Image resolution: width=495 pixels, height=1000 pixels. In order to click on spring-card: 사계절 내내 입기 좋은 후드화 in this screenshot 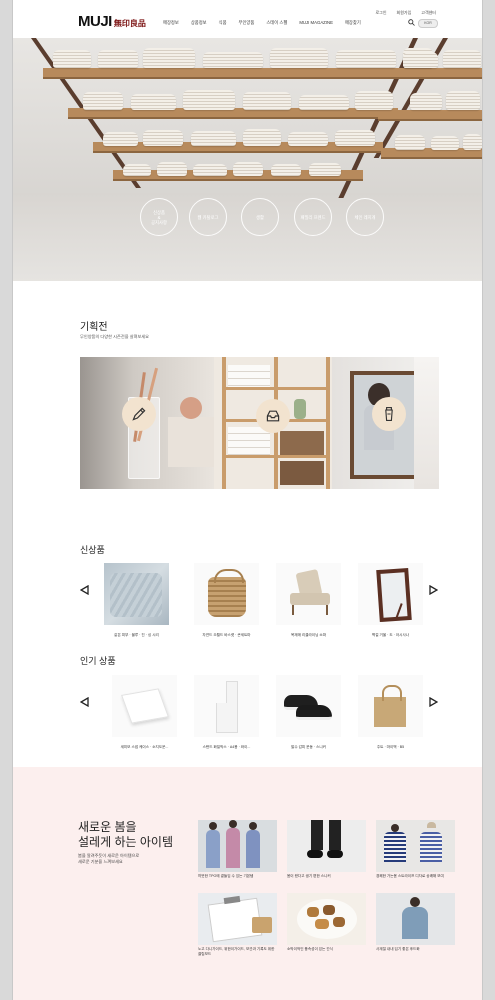, I will do `click(415, 922)`.